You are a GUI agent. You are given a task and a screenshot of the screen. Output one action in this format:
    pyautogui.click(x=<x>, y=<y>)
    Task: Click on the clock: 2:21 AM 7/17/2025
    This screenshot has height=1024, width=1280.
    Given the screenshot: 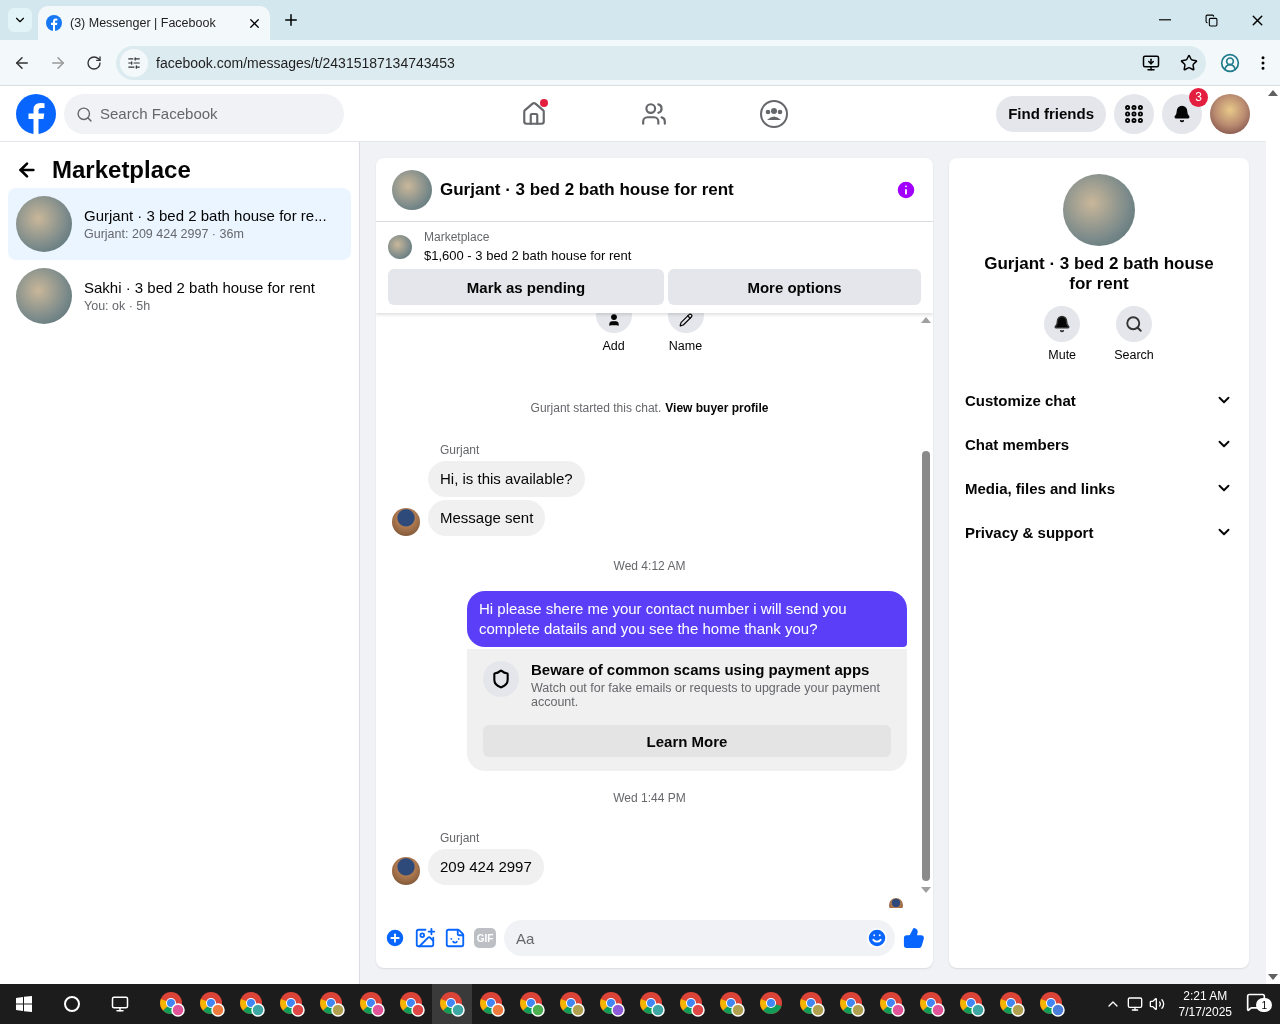 What is the action you would take?
    pyautogui.click(x=1205, y=1004)
    